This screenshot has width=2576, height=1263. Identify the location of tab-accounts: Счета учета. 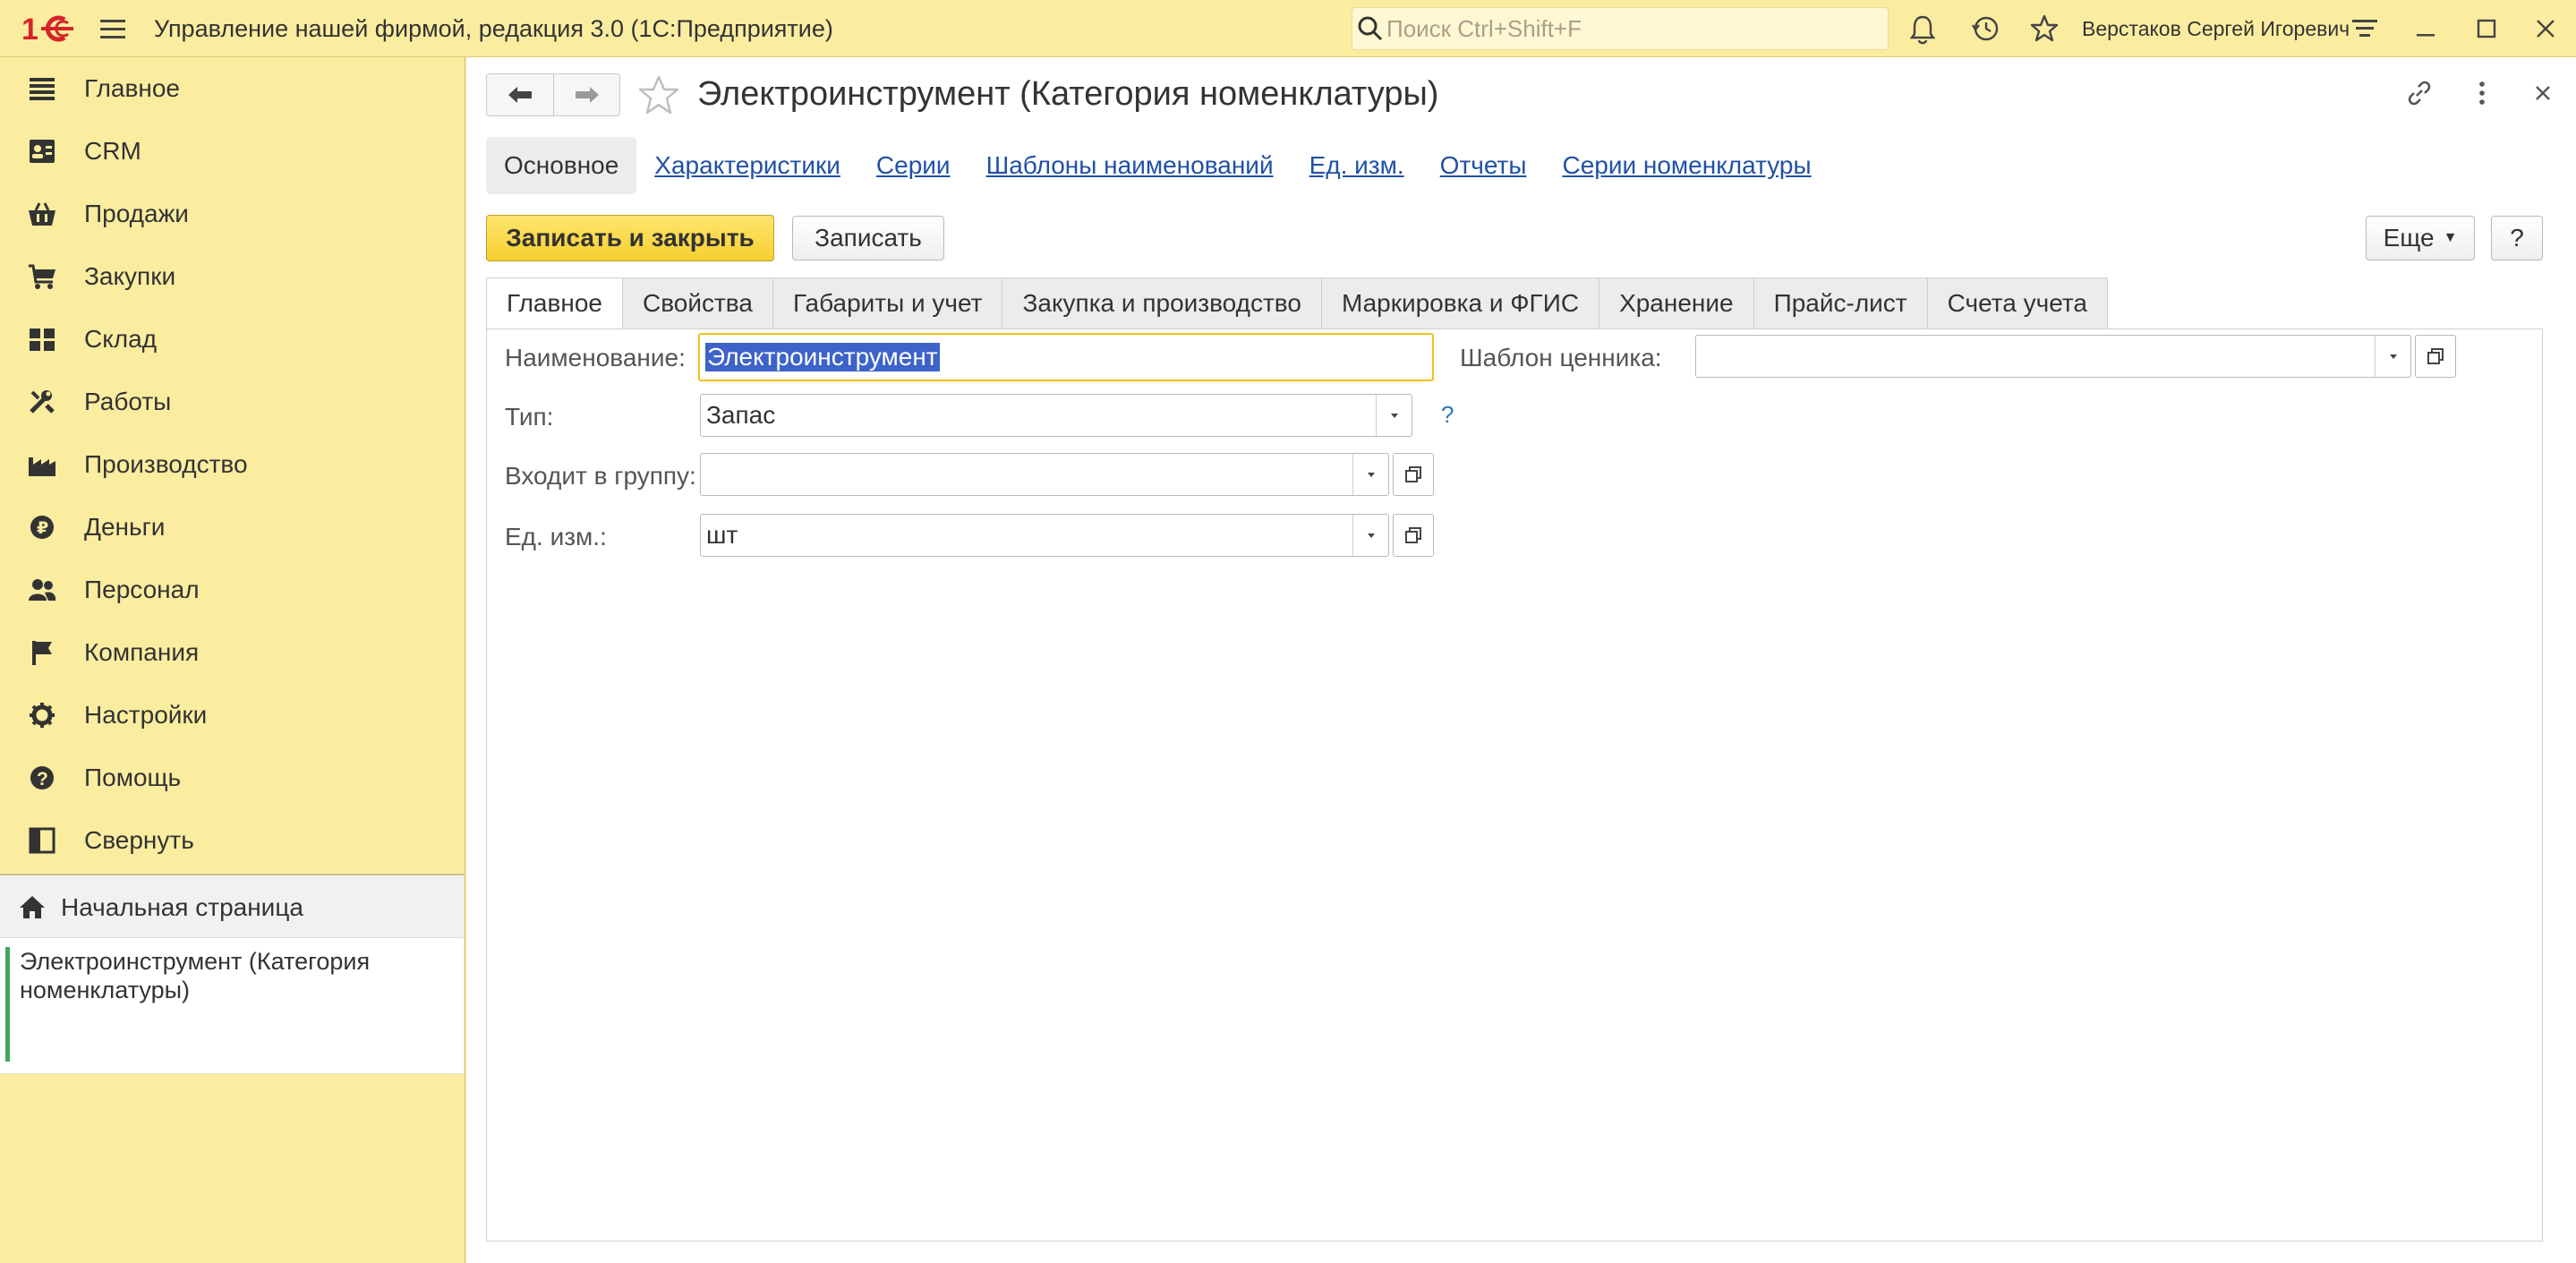
(2017, 303).